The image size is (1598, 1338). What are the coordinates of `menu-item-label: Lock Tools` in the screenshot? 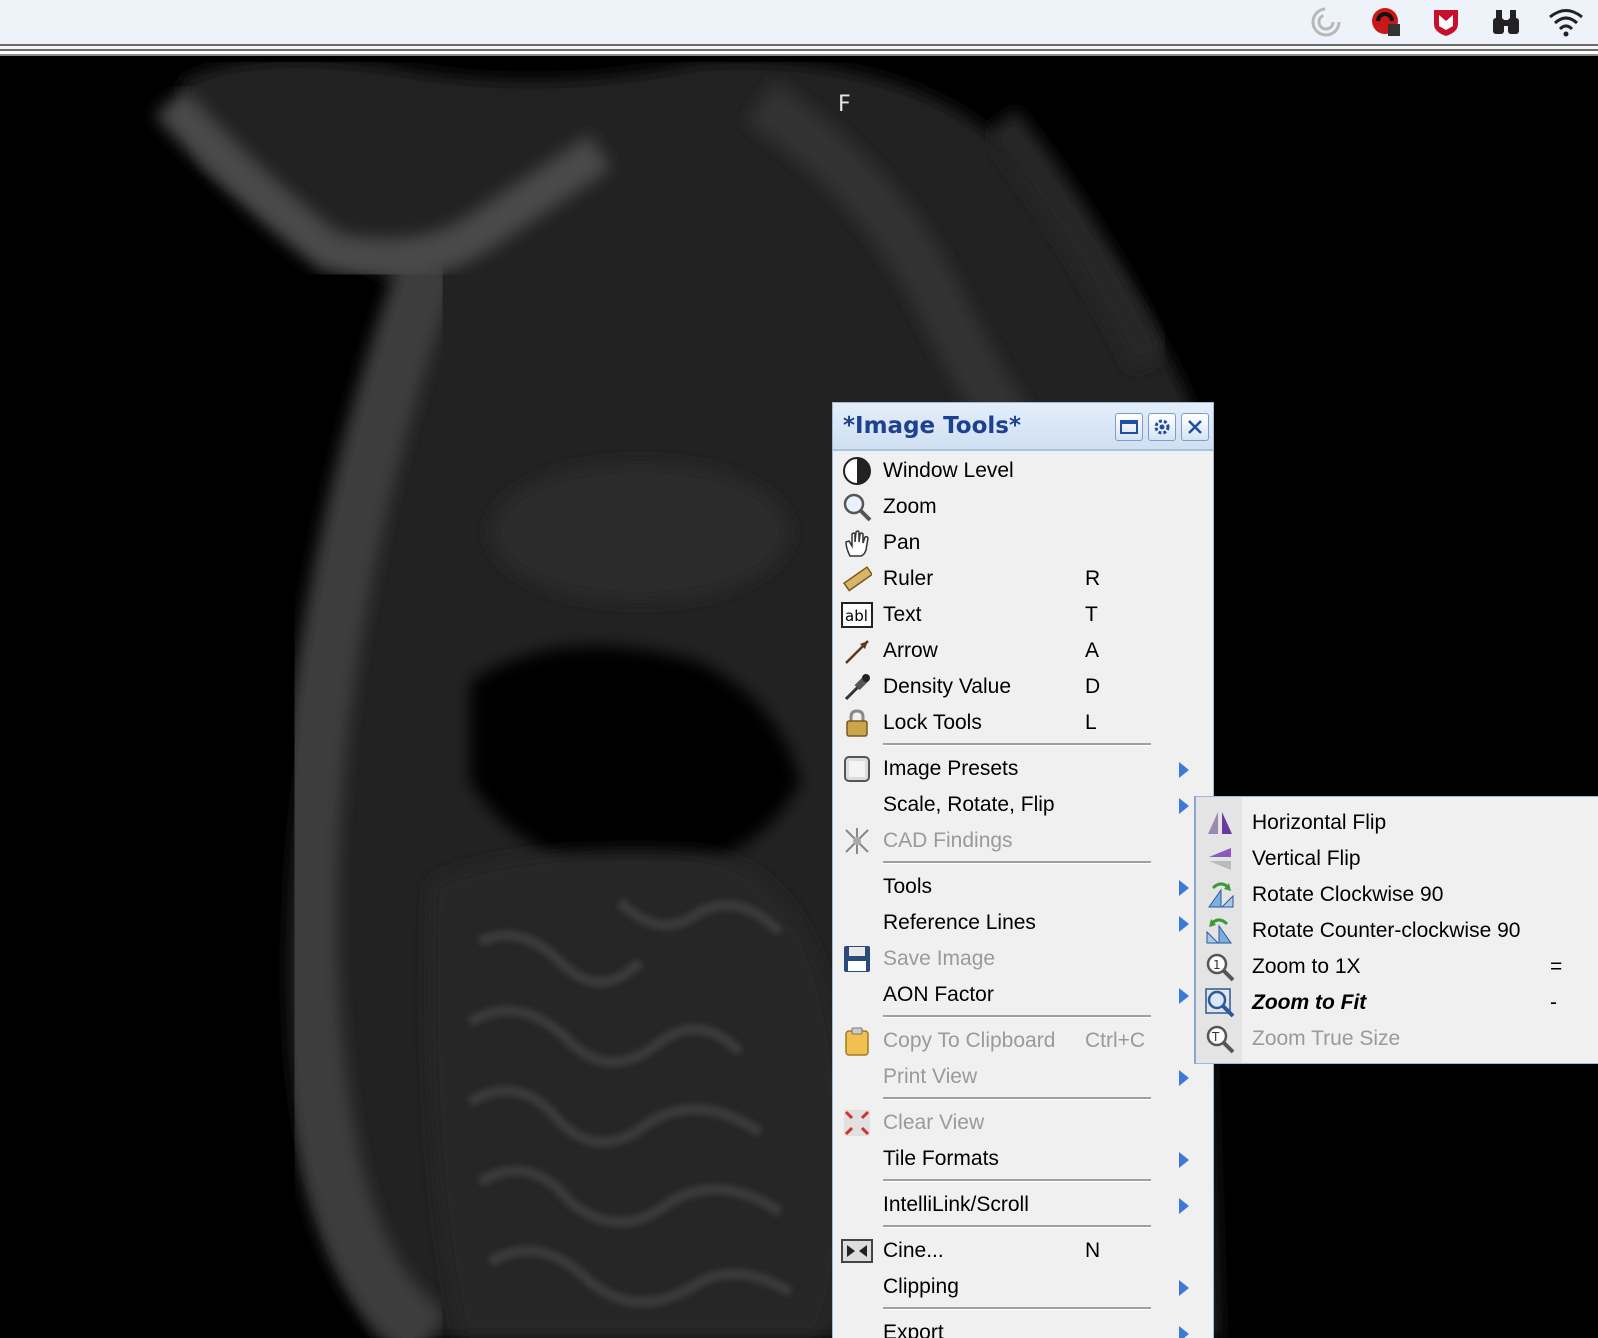 It's located at (932, 722).